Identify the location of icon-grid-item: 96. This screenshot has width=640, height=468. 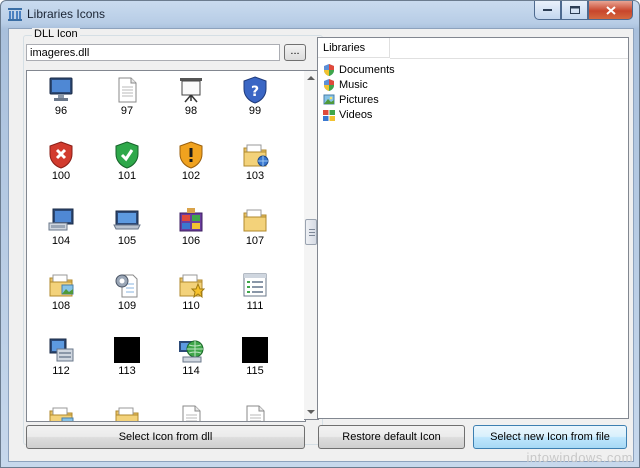
(61, 96).